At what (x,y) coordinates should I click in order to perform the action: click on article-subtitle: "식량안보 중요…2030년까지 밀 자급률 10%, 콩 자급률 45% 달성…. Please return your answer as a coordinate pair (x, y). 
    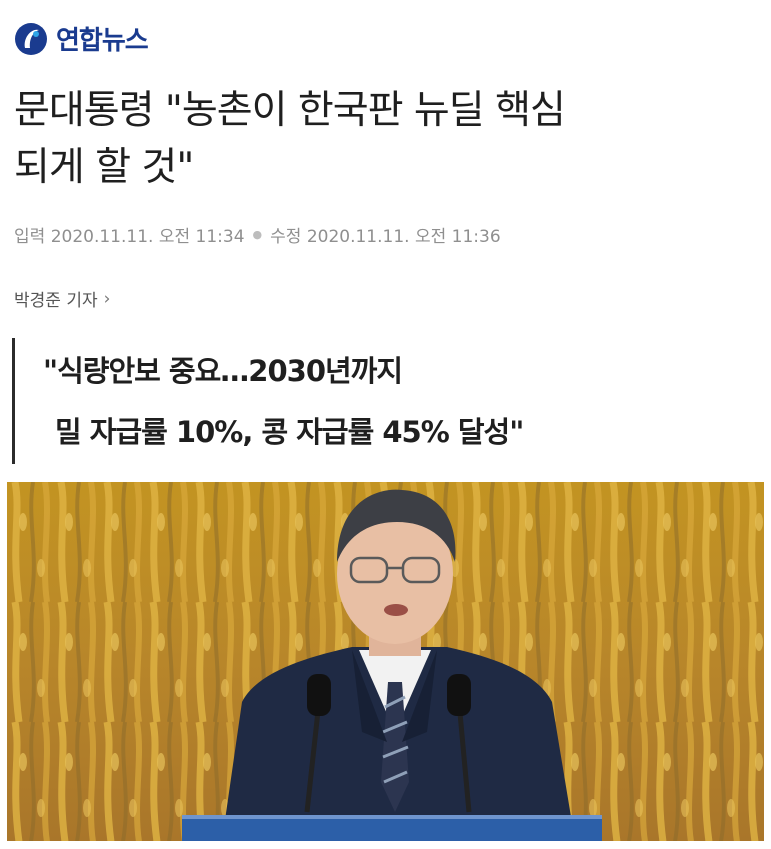
    Looking at the image, I should click on (386, 401).